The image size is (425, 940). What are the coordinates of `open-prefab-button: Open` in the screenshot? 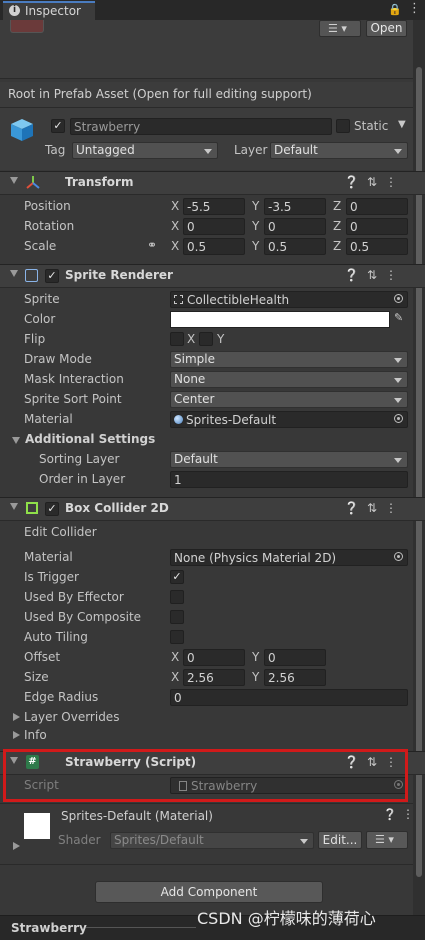 It's located at (386, 28).